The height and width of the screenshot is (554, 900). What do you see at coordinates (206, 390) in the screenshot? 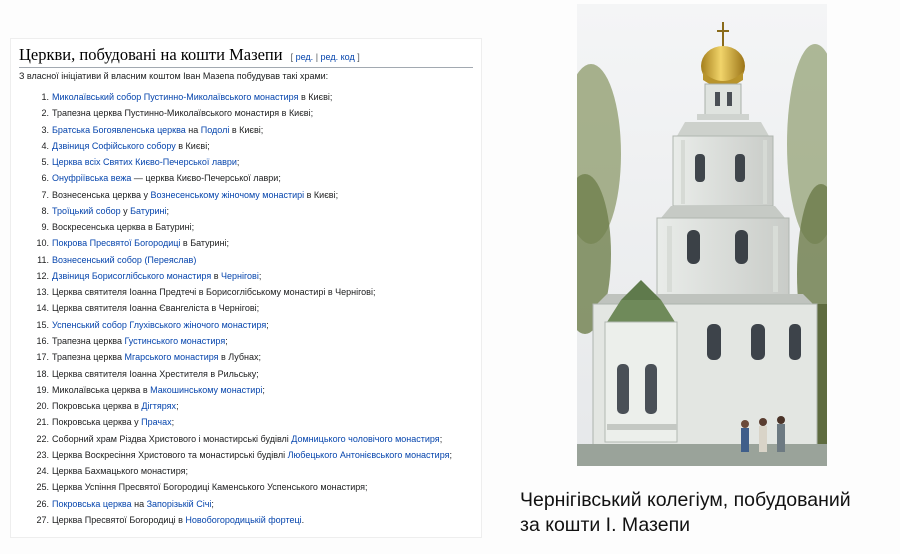
I see `article-link: Макошинському монастирі` at bounding box center [206, 390].